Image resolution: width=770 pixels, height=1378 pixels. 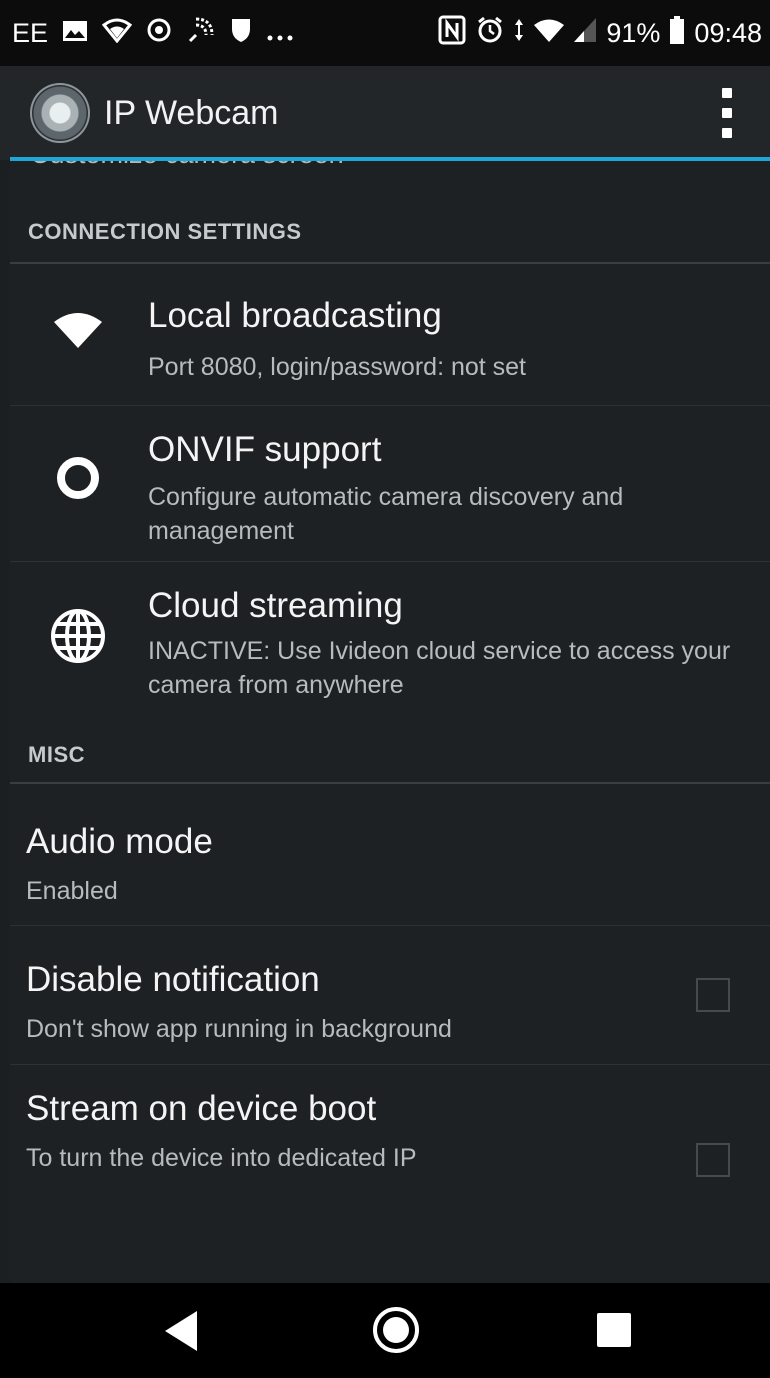 I want to click on signal-icon, so click(x=585, y=33).